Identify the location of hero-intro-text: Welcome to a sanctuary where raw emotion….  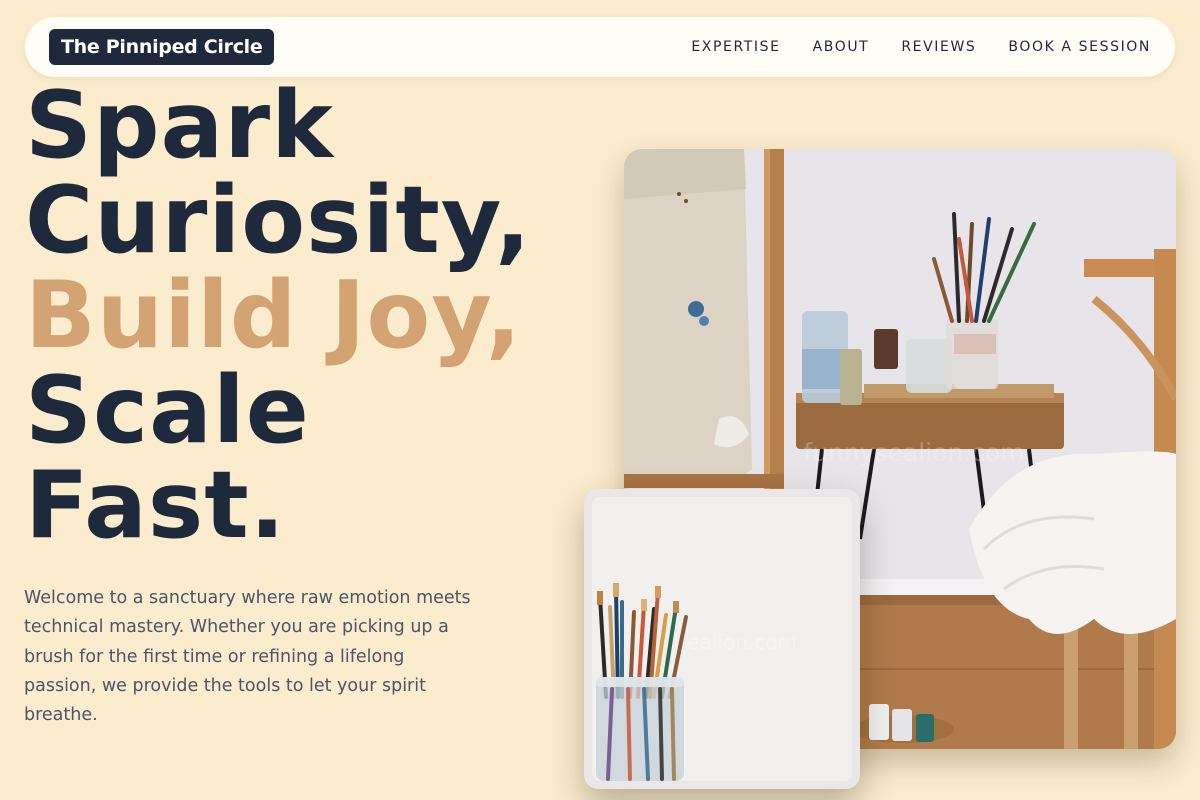
(247, 657).